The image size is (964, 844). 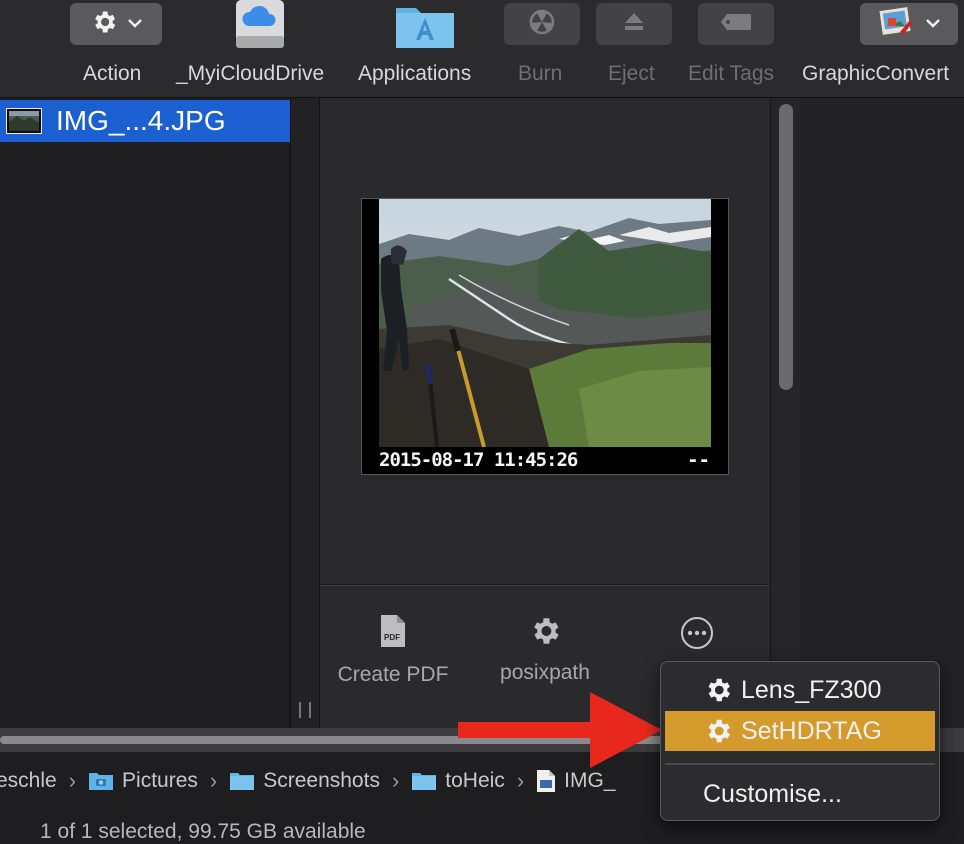 I want to click on burn-button-face, so click(x=542, y=24).